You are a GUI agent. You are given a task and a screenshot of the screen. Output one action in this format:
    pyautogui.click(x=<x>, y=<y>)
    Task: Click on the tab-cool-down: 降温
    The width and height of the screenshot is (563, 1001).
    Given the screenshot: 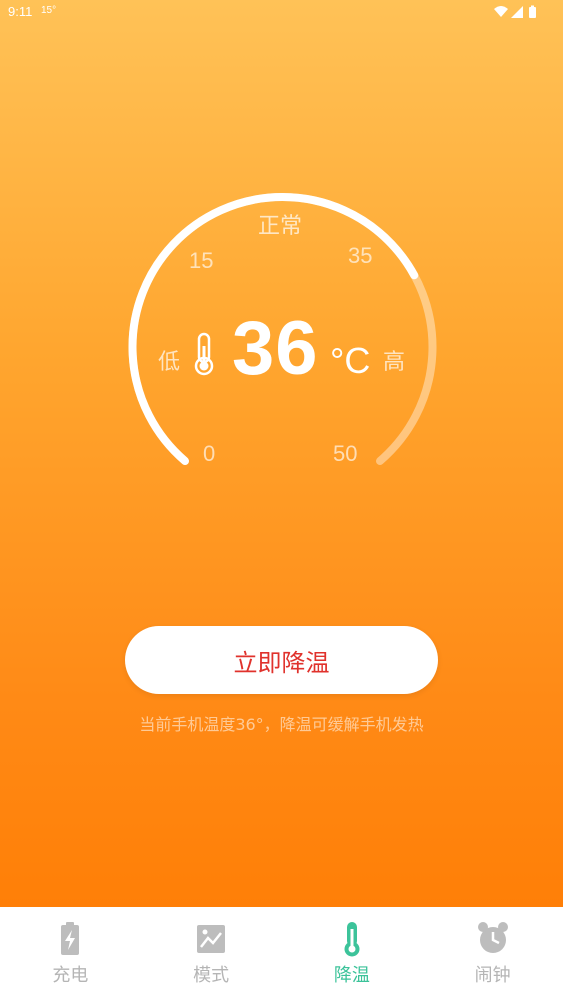 What is the action you would take?
    pyautogui.click(x=352, y=954)
    